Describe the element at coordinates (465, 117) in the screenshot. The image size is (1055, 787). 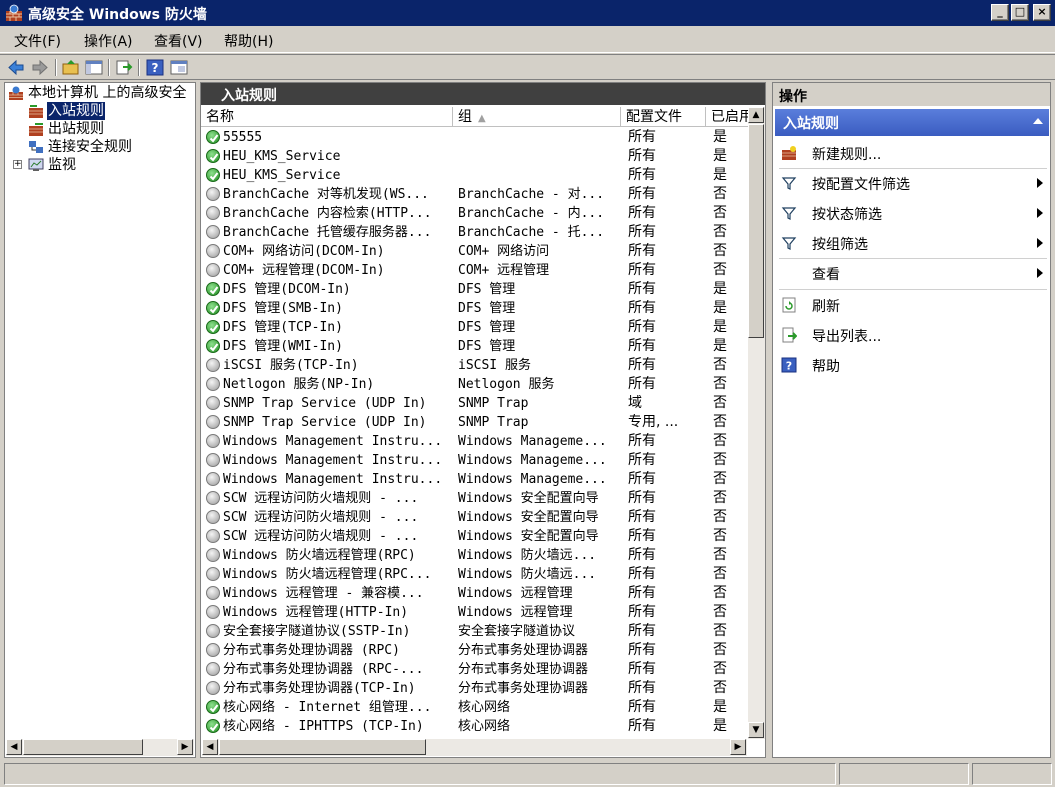
I see `column-label: 组` at that location.